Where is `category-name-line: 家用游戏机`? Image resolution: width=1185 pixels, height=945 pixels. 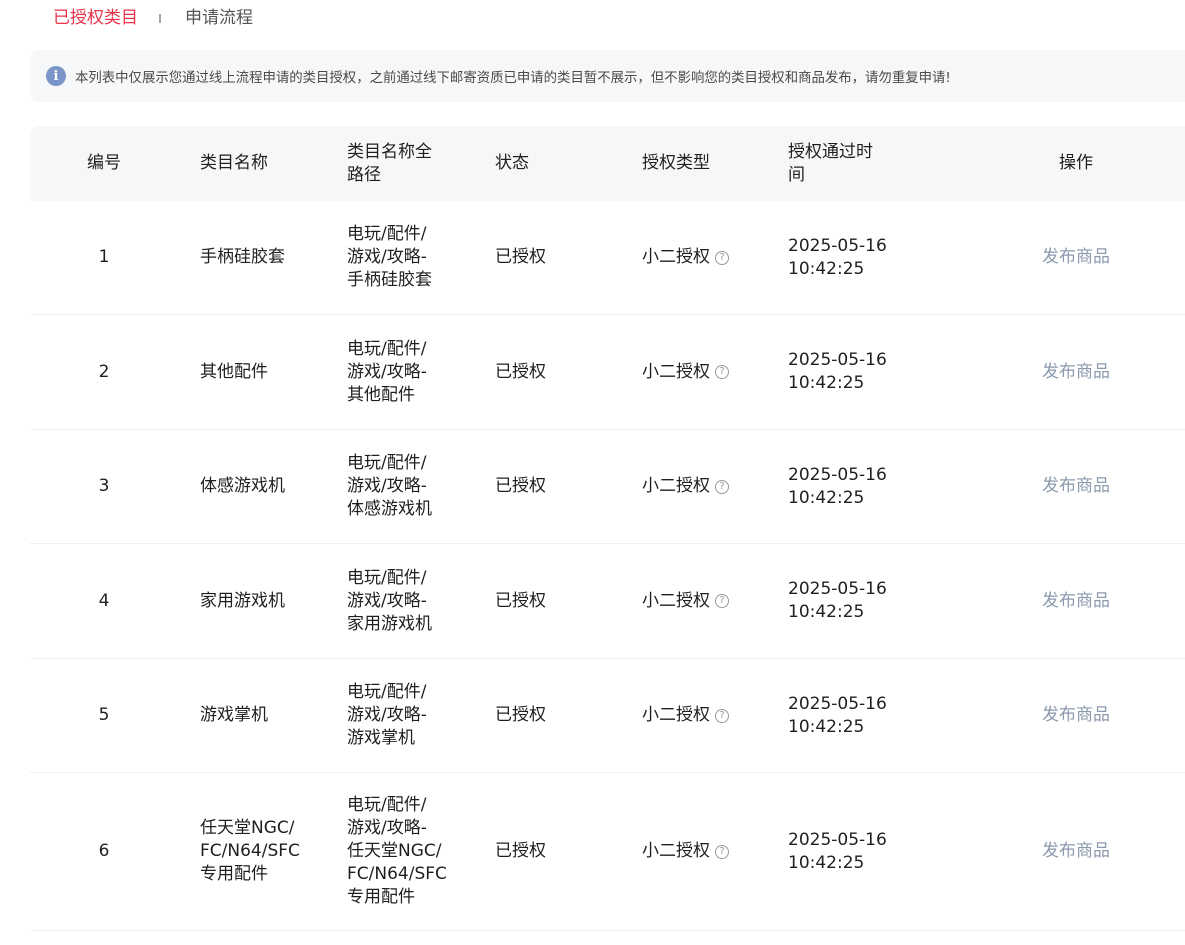 category-name-line: 家用游戏机 is located at coordinates (242, 600).